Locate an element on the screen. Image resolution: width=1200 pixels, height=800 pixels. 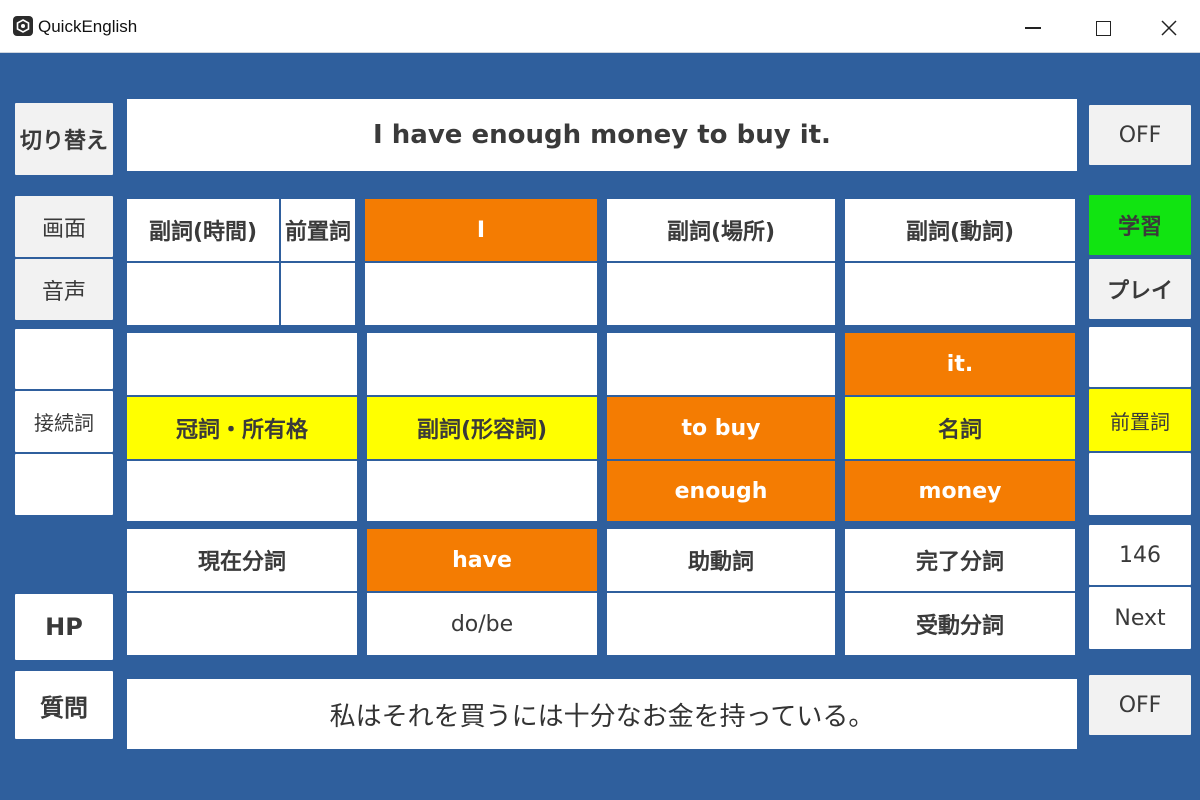
maximize-button is located at coordinates (1103, 28).